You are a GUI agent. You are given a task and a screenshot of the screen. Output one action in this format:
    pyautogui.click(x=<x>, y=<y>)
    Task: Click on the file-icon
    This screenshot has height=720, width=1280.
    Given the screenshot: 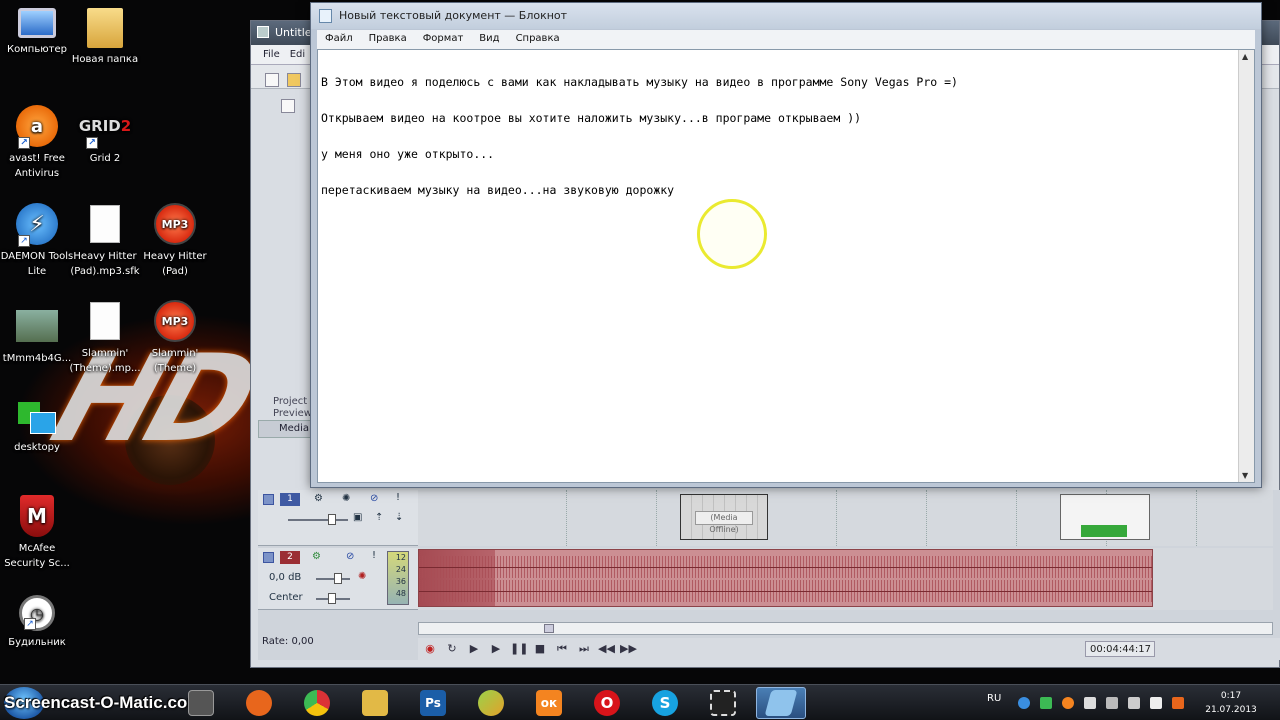 What is the action you would take?
    pyautogui.click(x=105, y=224)
    